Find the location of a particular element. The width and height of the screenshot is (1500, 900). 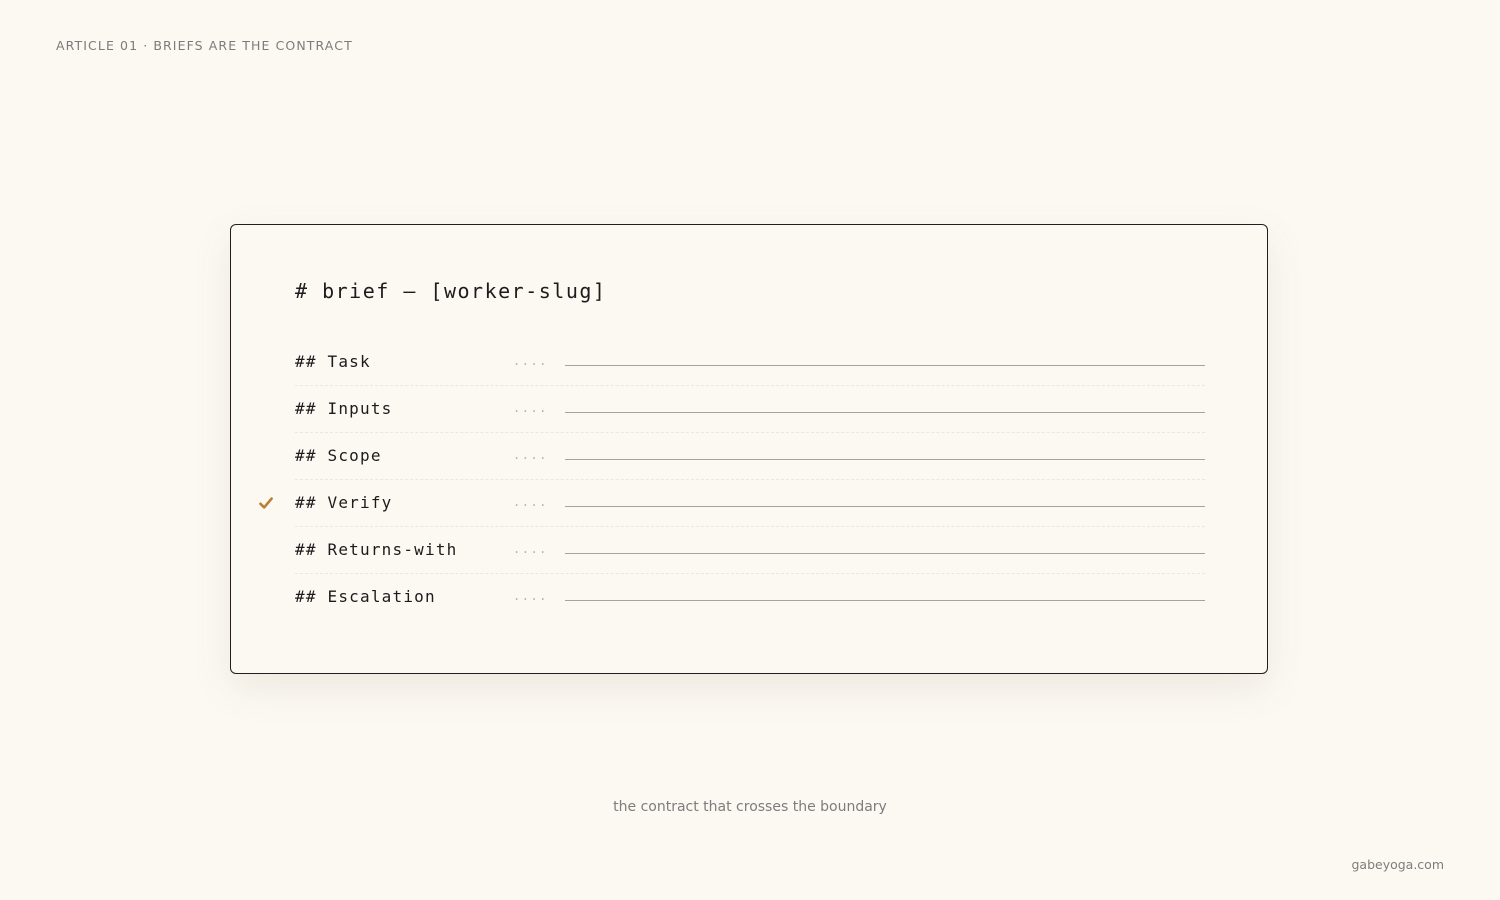

section-label: ## Inputs is located at coordinates (344, 408).